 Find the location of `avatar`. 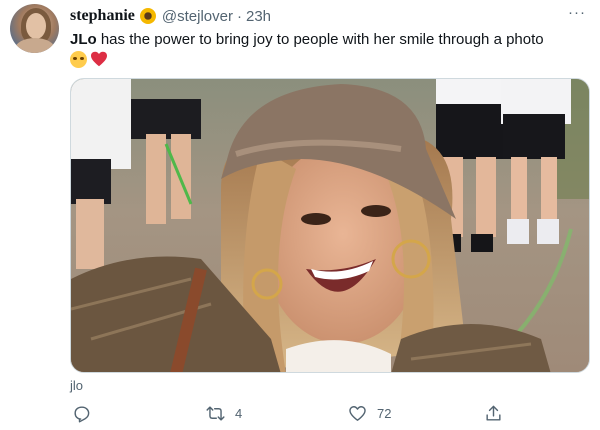

avatar is located at coordinates (34, 28).